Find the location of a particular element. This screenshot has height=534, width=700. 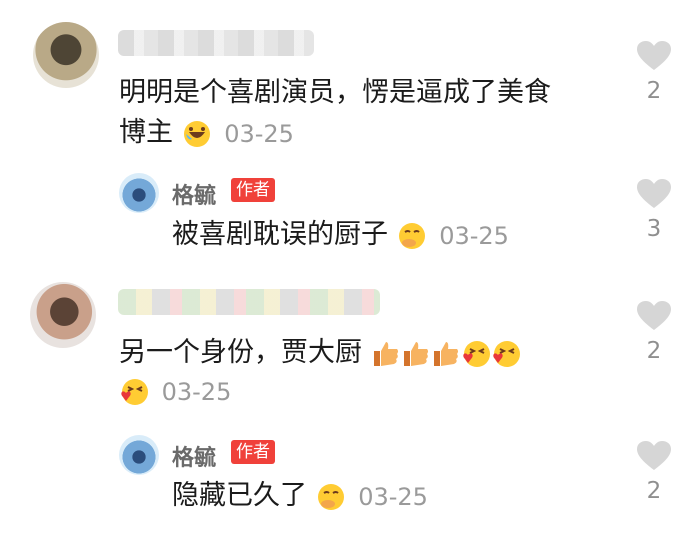

comment-text: 03-25 is located at coordinates (175, 391).